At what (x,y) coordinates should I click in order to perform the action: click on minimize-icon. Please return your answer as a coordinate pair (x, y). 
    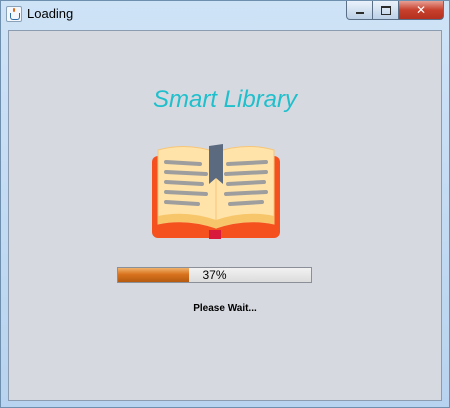
    Looking at the image, I should click on (359, 12).